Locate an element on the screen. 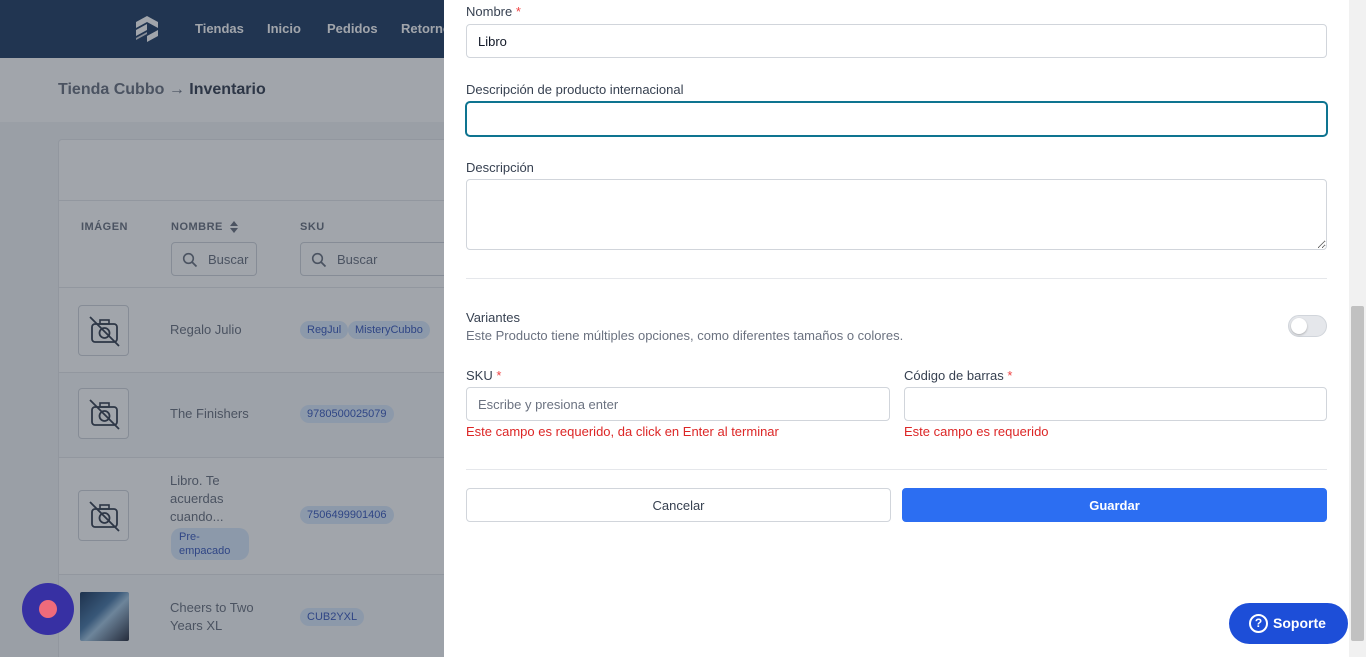  name-label: Nombre * is located at coordinates (493, 11).